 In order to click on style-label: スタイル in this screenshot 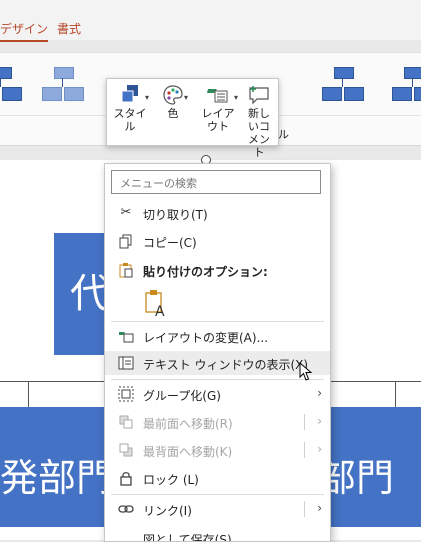, I will do `click(130, 120)`.